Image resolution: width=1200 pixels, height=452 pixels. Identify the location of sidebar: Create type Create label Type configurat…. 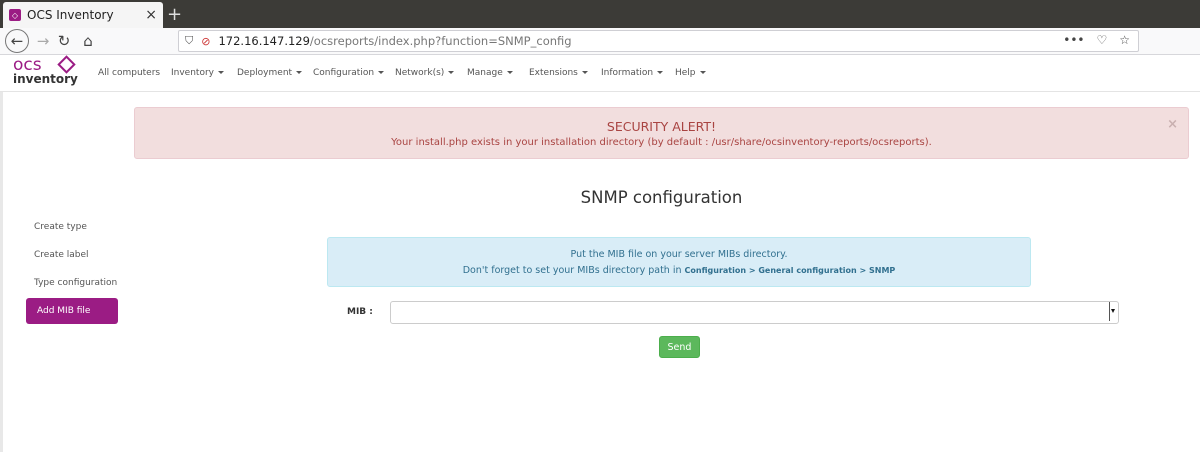
(60, 272).